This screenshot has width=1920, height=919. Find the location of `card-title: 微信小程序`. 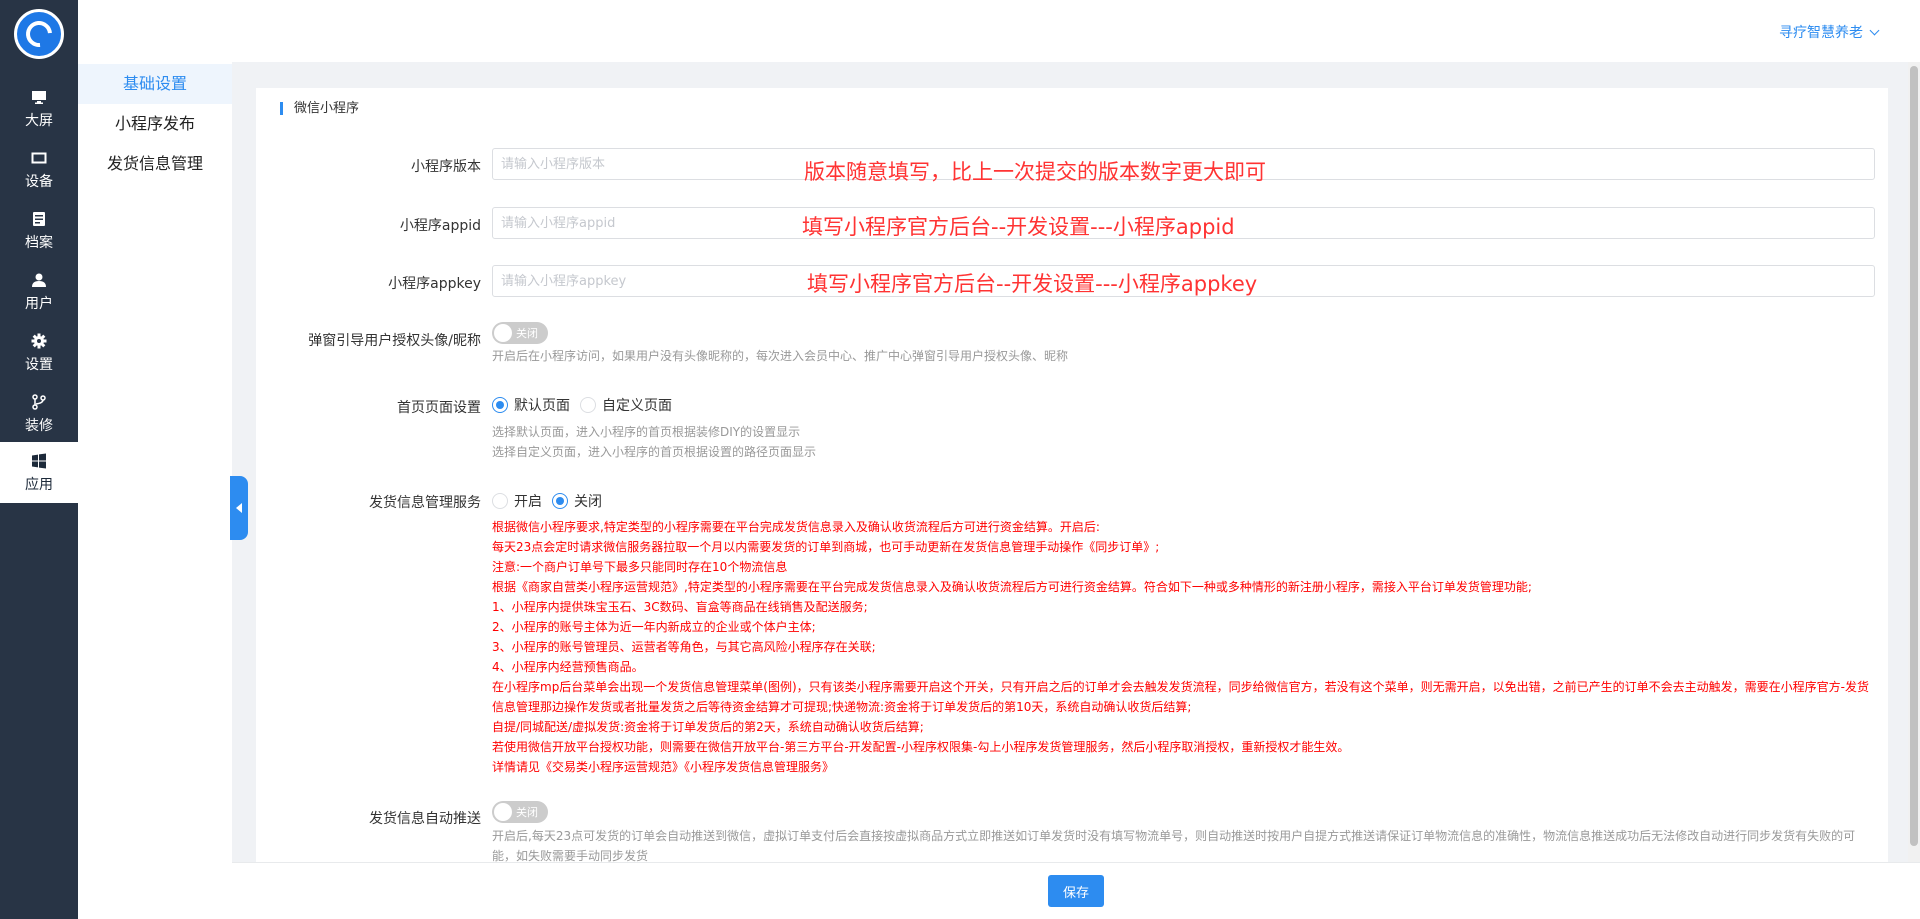

card-title: 微信小程序 is located at coordinates (319, 108).